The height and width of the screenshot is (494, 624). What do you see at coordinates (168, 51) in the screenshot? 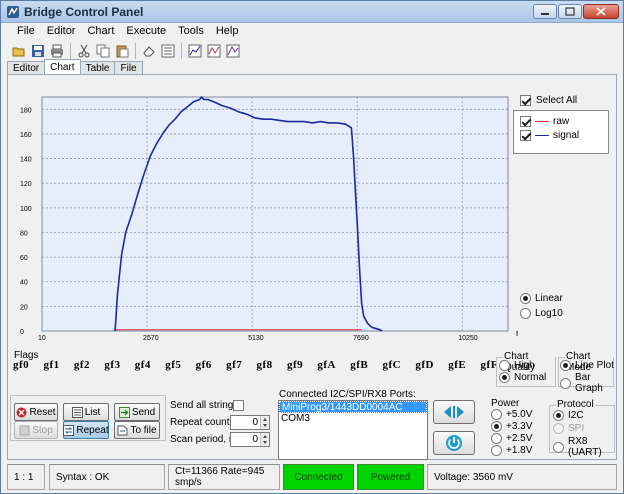
I see `list-view-button` at bounding box center [168, 51].